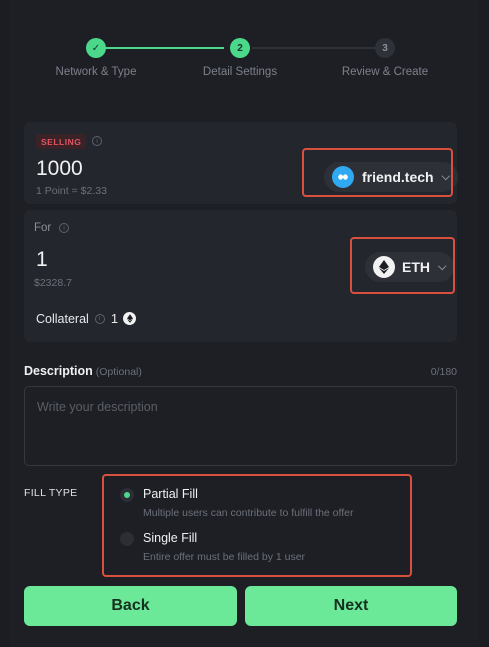  What do you see at coordinates (224, 557) in the screenshot?
I see `fill-option-desc: Entire offer must be filled by 1 user` at bounding box center [224, 557].